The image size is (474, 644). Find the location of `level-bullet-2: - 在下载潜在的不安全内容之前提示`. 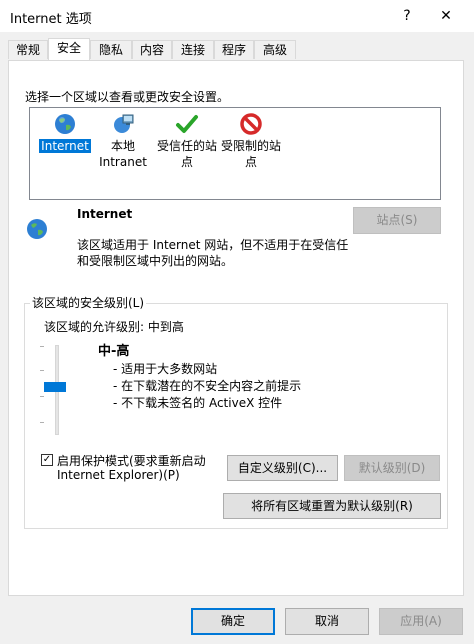

level-bullet-2: - 在下载潜在的不安全内容之前提示 is located at coordinates (207, 386).